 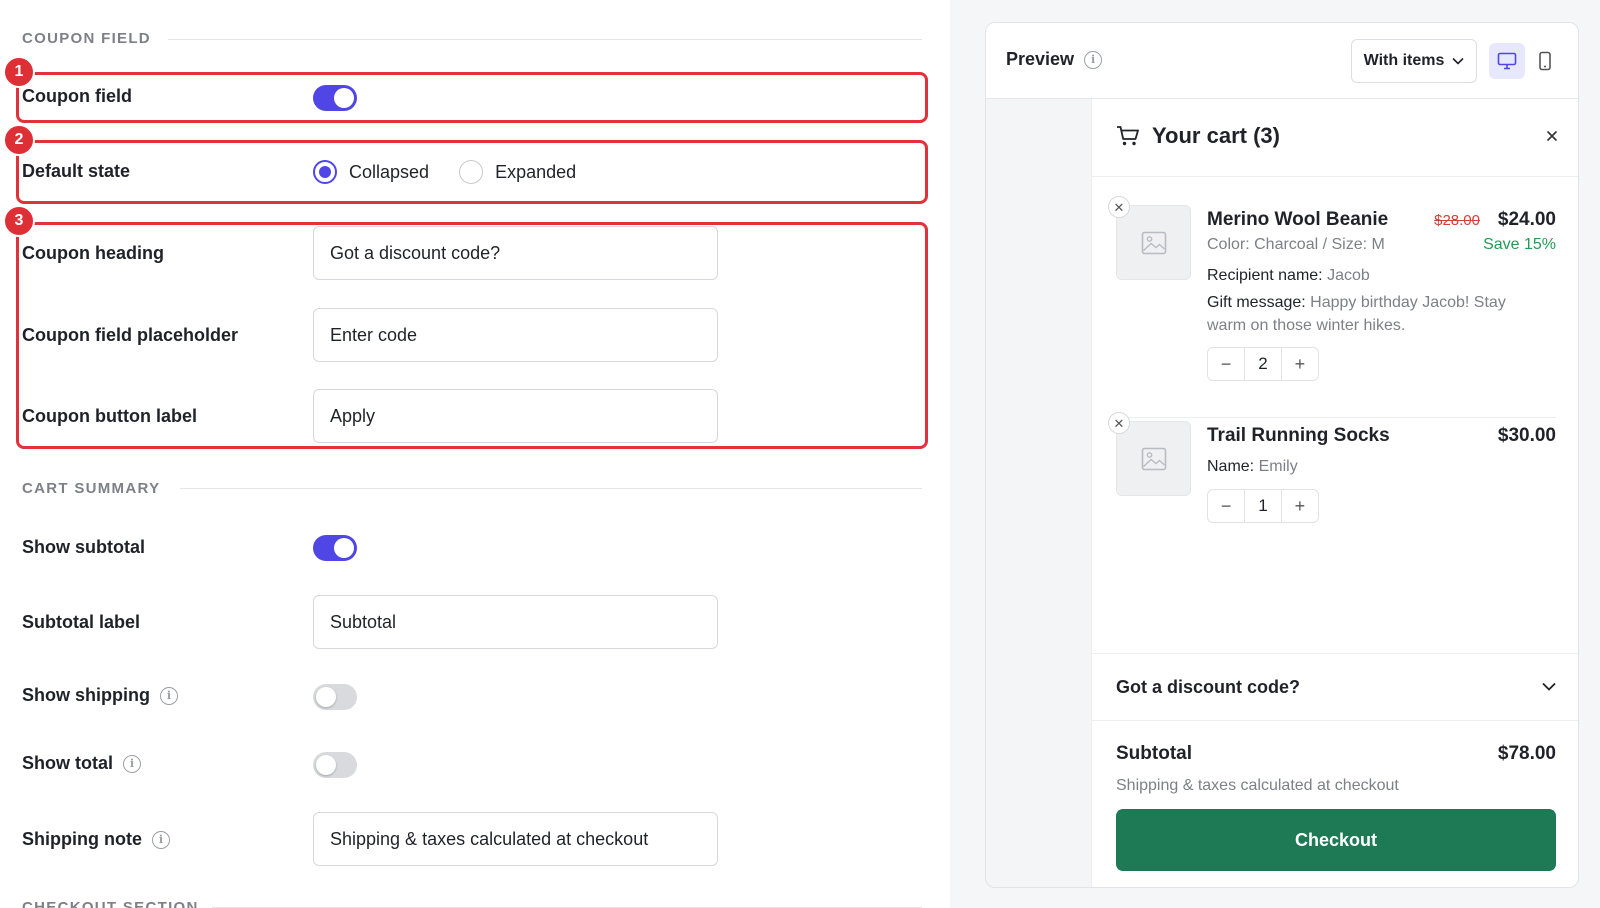 What do you see at coordinates (1298, 435) in the screenshot?
I see `item-name: Trail Running Socks` at bounding box center [1298, 435].